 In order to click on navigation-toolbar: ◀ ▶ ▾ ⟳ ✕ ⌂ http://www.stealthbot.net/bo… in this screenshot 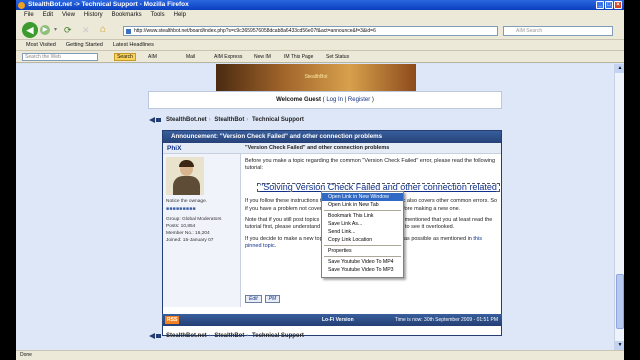, I will do `click(320, 30)`.